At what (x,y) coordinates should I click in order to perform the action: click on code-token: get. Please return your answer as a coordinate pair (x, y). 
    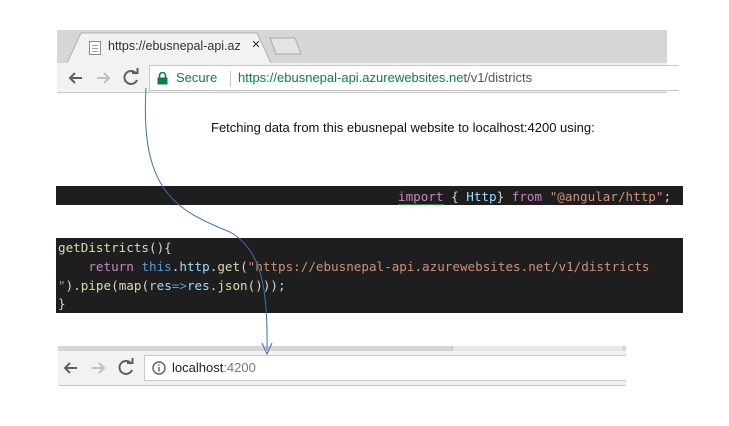
    Looking at the image, I should click on (229, 266).